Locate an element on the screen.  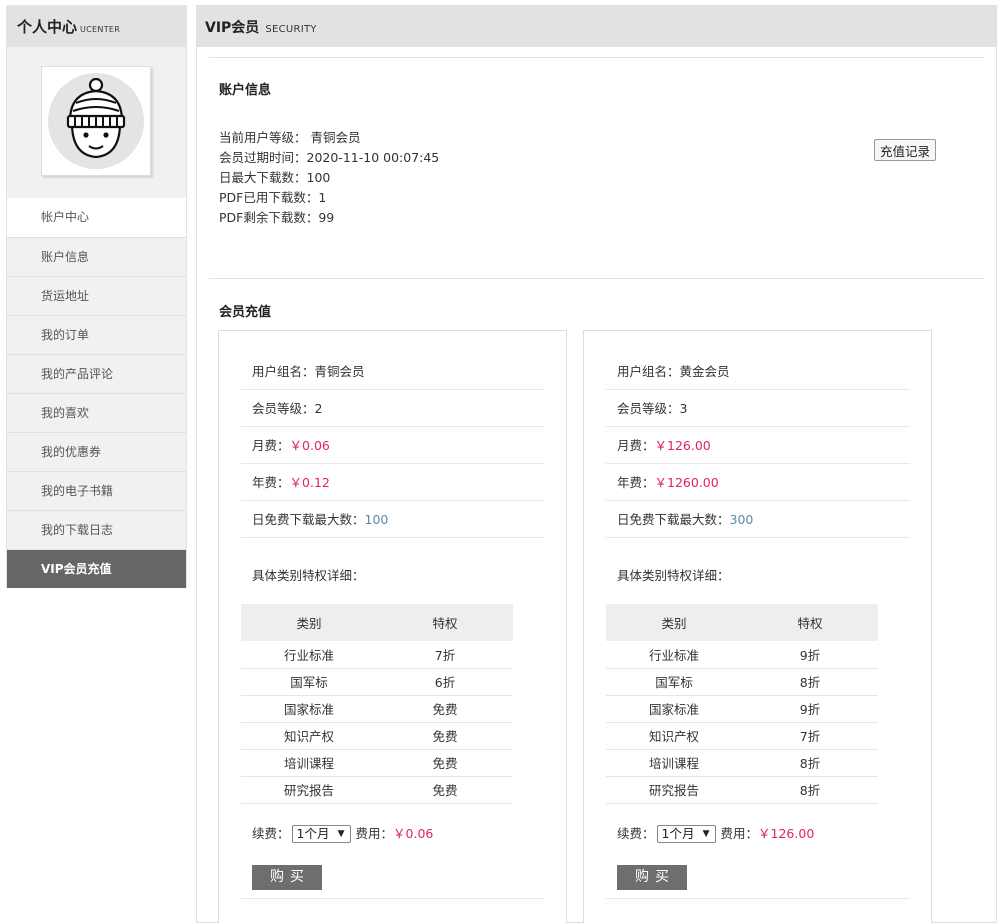
sidebar-title: 个人中心 is located at coordinates (47, 27).